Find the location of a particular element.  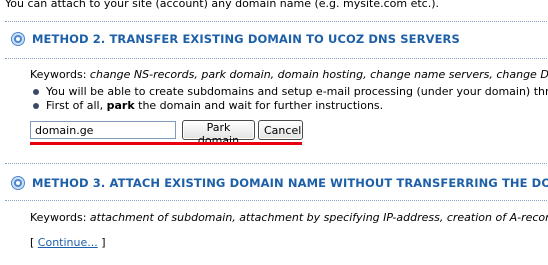

bullet-prefix: First of all, is located at coordinates (76, 105).